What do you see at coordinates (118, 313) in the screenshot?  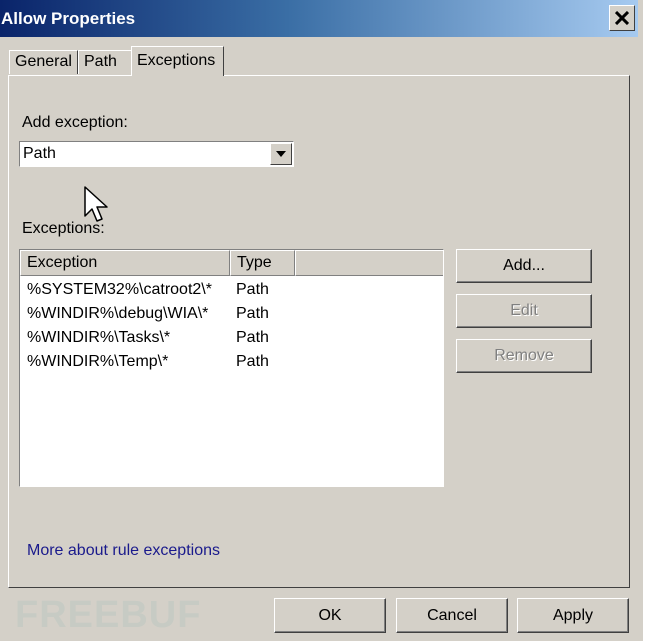 I see `exception-path: %WINDIR%\debug\WIA\*` at bounding box center [118, 313].